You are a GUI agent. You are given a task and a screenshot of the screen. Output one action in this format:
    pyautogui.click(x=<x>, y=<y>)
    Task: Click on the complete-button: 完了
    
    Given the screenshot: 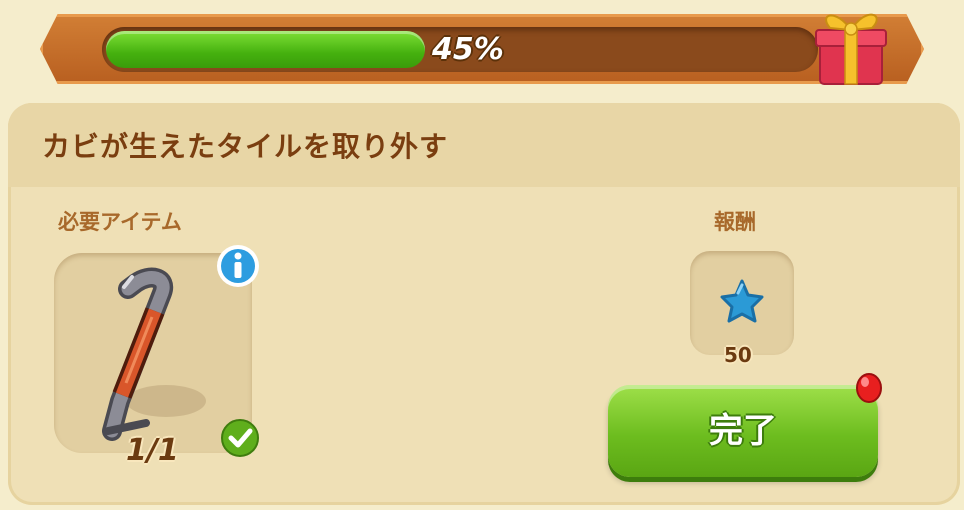 What is the action you would take?
    pyautogui.click(x=743, y=431)
    